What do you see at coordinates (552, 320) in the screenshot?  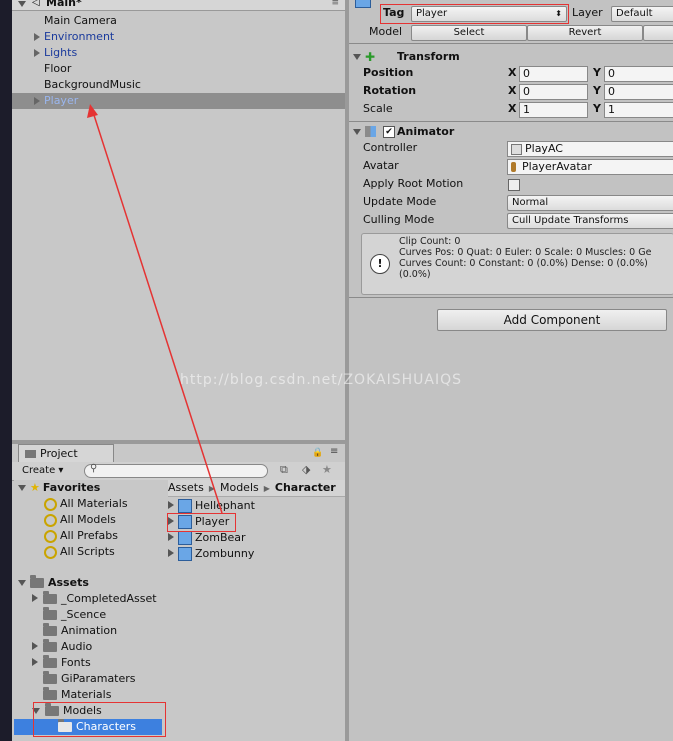 I see `add-component-button: Add Component` at bounding box center [552, 320].